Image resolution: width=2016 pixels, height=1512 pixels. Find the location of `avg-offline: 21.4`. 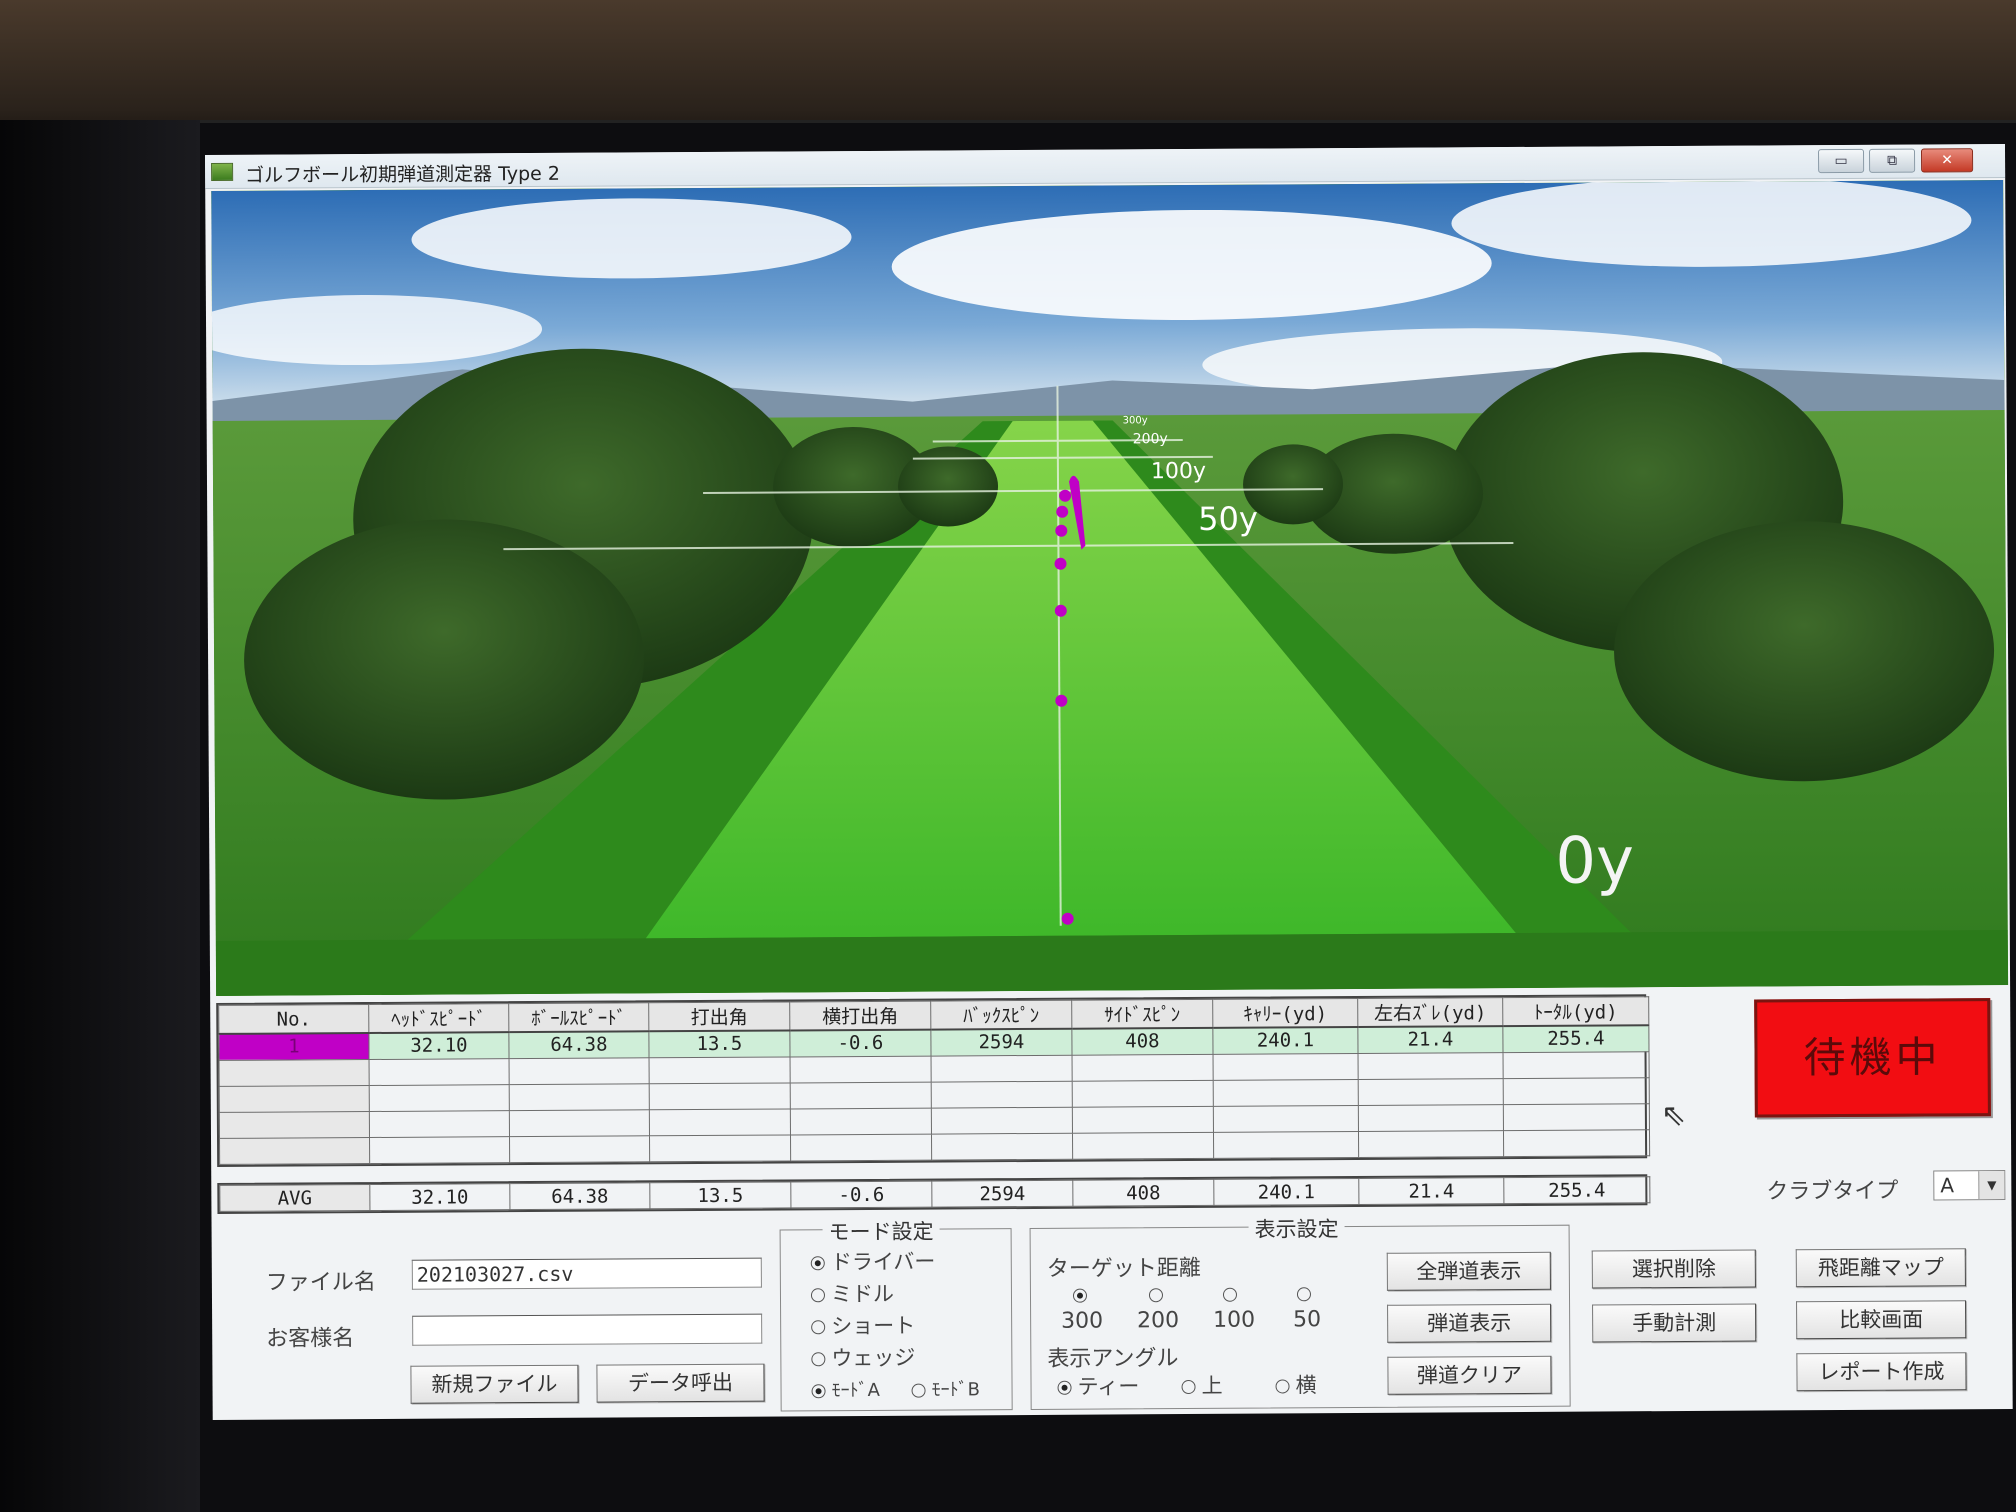

avg-offline: 21.4 is located at coordinates (1431, 1191).